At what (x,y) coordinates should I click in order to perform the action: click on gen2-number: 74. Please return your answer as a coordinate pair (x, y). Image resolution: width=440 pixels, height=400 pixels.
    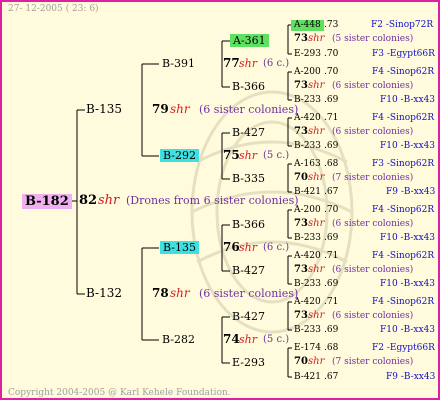
    Looking at the image, I should click on (231, 339).